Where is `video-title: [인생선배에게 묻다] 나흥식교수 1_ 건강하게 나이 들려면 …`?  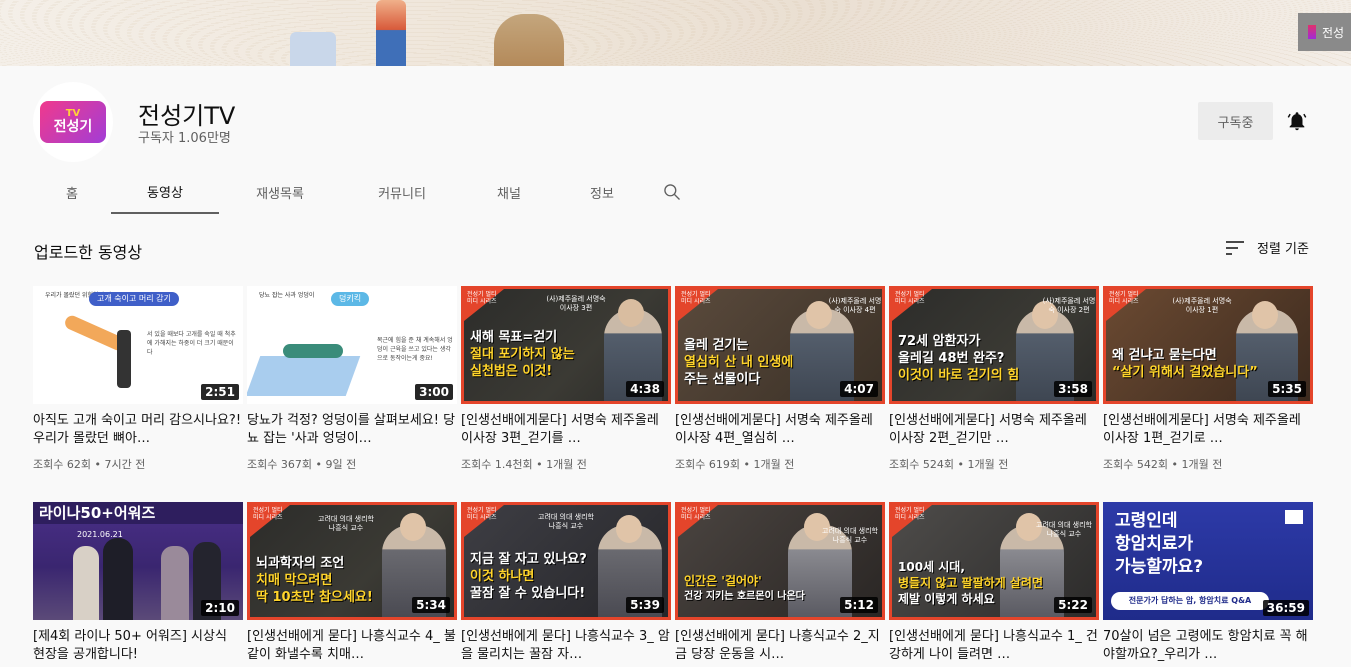
video-title: [인생선배에게 묻다] 나흥식교수 1_ 건강하게 나이 들려면 … is located at coordinates (994, 646).